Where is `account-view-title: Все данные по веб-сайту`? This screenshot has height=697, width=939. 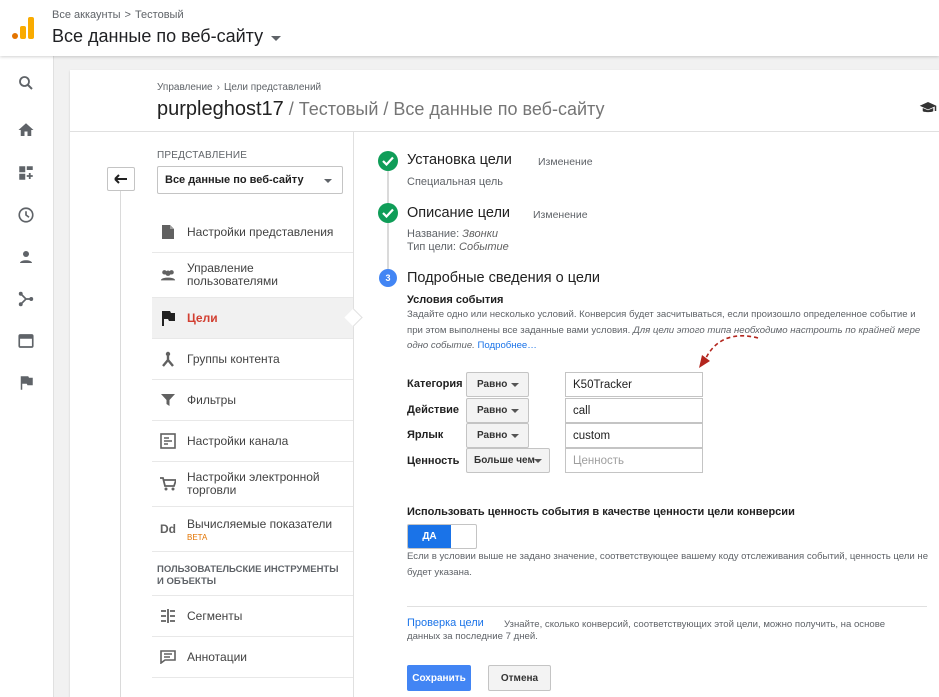 account-view-title: Все данные по веб-сайту is located at coordinates (157, 36).